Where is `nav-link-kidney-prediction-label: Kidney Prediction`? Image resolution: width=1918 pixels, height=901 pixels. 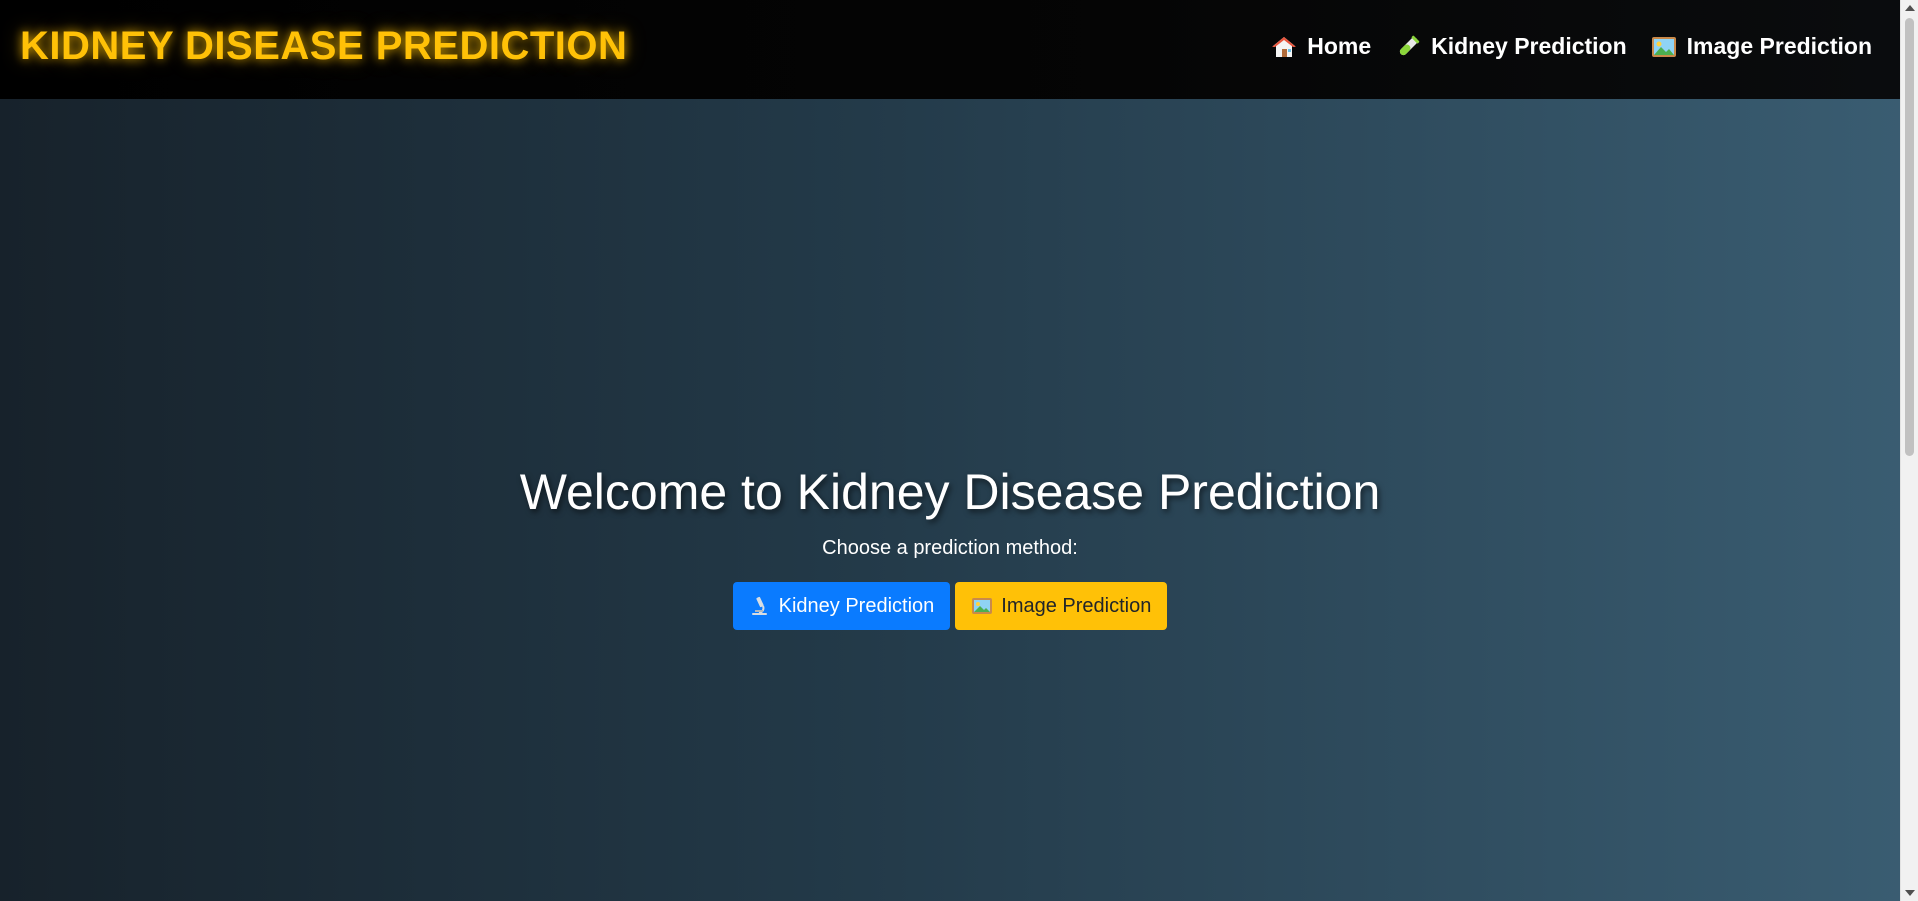
nav-link-kidney-prediction-label: Kidney Prediction is located at coordinates (1529, 46).